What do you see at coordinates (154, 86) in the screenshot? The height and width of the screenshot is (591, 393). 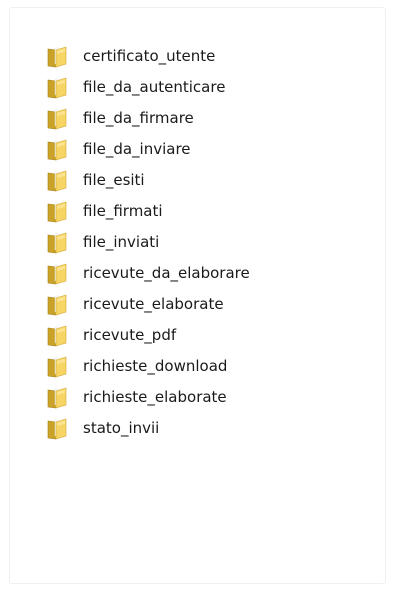 I see `folder-label: file_da_autenticare` at bounding box center [154, 86].